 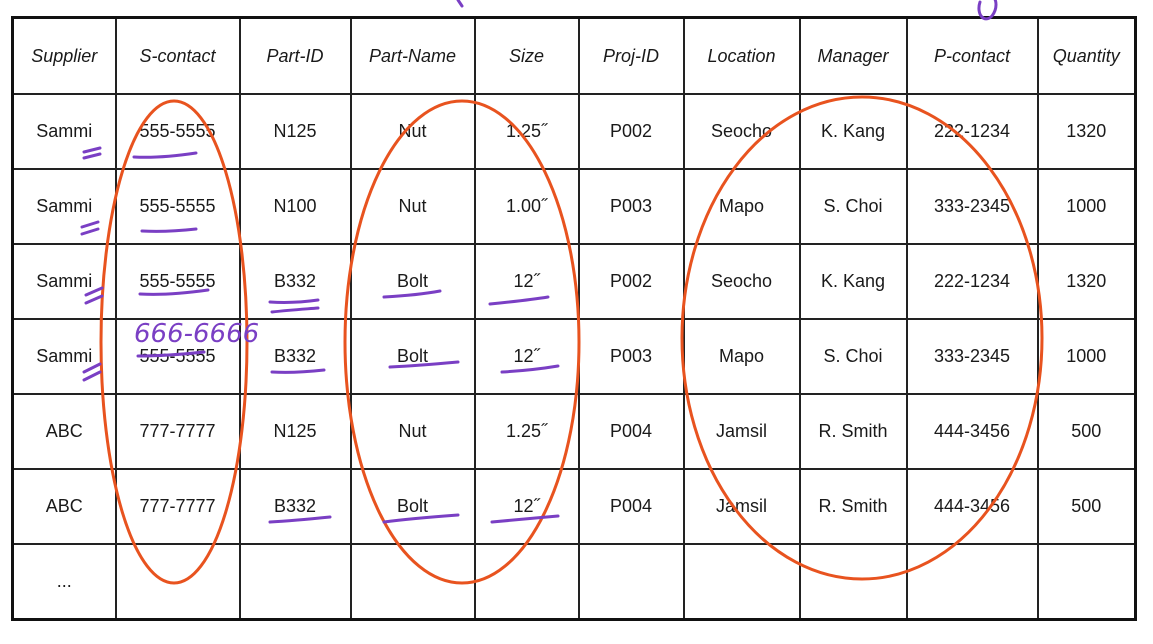 I want to click on header-quantity: Quantity, so click(x=1086, y=55).